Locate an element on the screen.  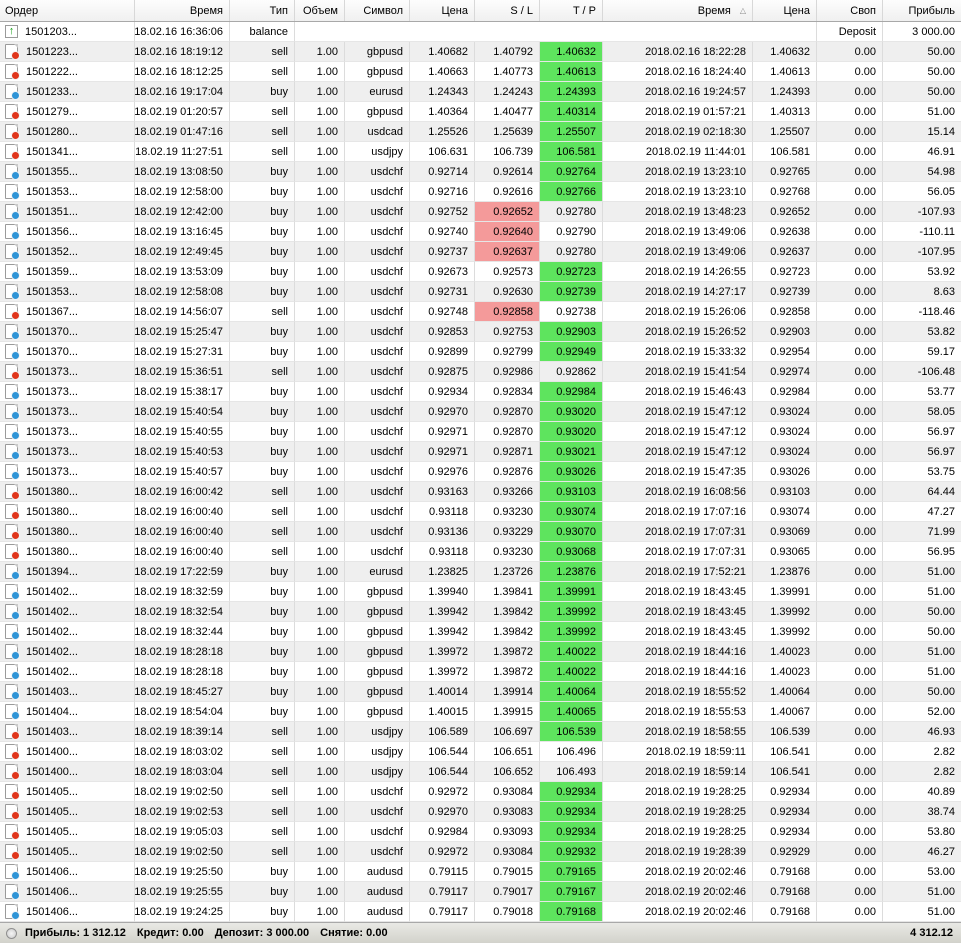
cell-text: 0.93084 is located at coordinates (513, 851).